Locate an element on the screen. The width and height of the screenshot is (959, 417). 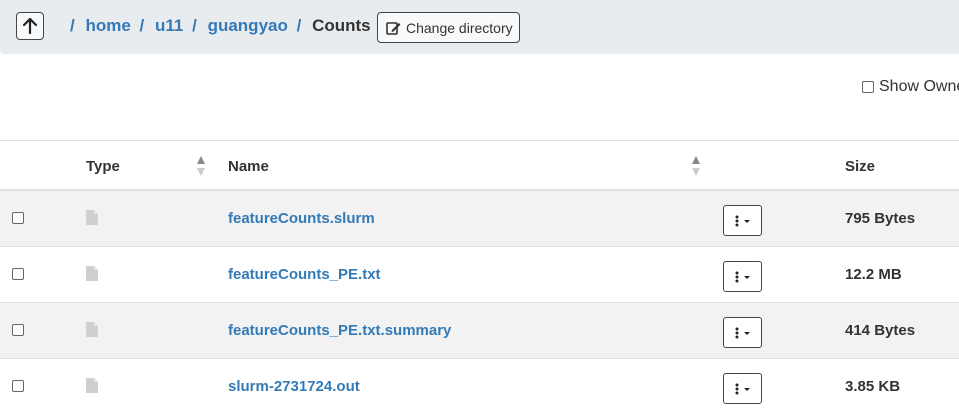
breadcrumb-u11: u11 is located at coordinates (169, 25).